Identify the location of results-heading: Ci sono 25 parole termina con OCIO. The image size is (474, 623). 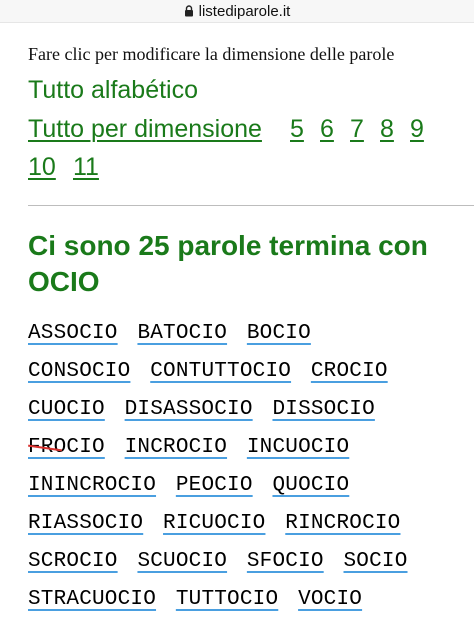
(228, 263).